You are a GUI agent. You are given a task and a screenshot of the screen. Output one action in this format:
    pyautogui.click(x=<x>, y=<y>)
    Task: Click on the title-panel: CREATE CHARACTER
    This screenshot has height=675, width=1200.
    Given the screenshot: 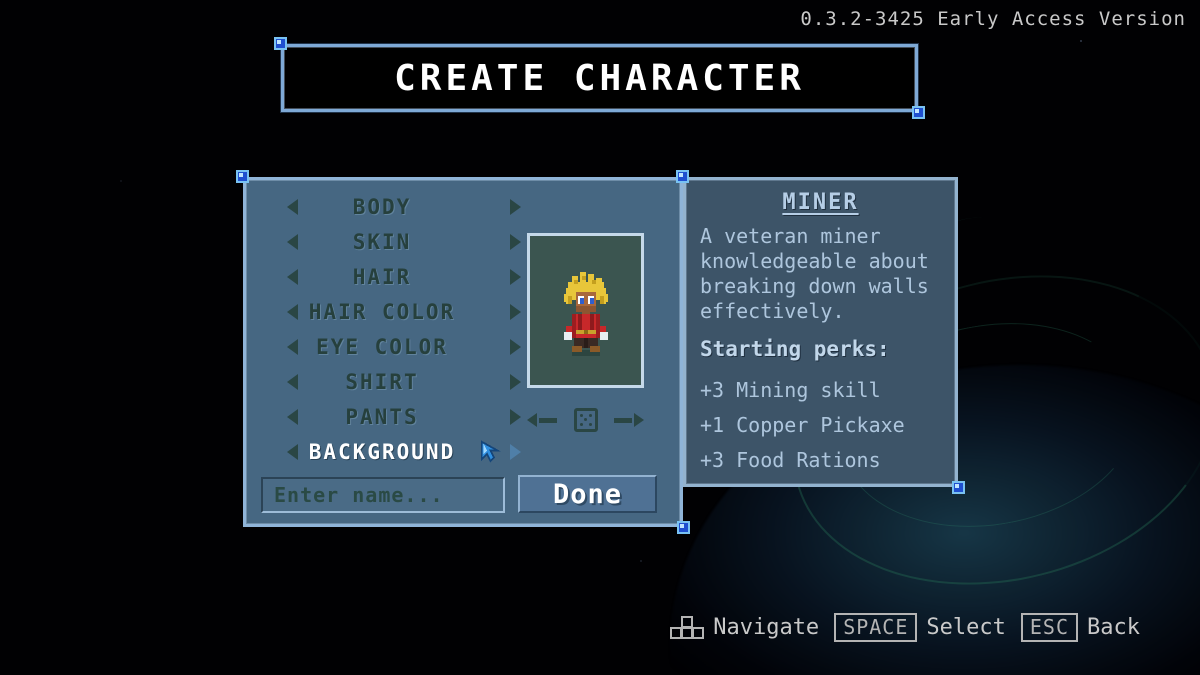 What is the action you would take?
    pyautogui.click(x=599, y=78)
    